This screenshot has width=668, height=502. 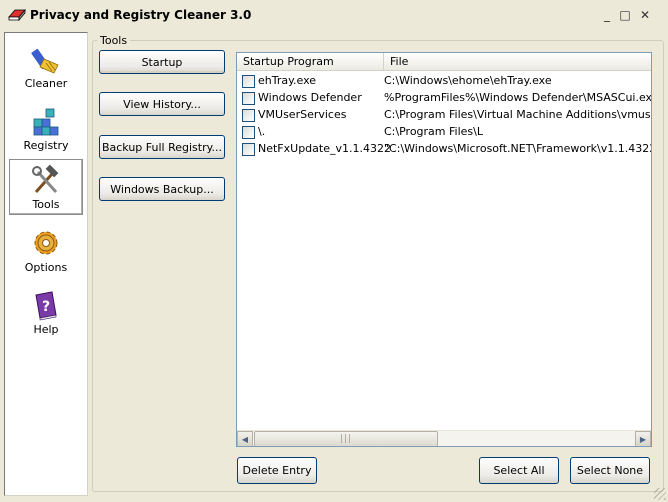 I want to click on registry-cubes-icon, so click(x=46, y=122).